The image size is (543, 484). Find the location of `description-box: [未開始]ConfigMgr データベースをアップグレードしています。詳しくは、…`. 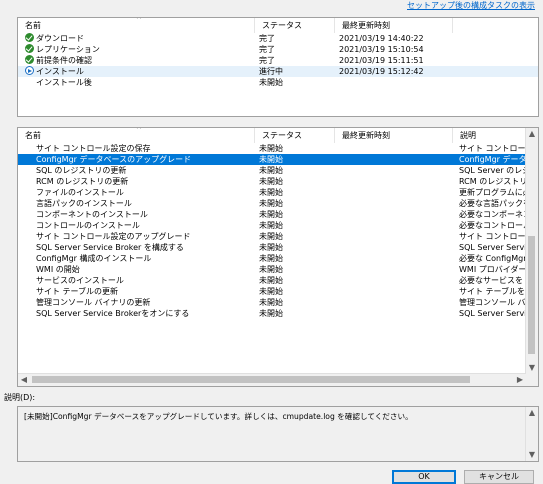

description-box: [未開始]ConfigMgr データベースをアップグレードしています。詳しくは、… is located at coordinates (278, 434).